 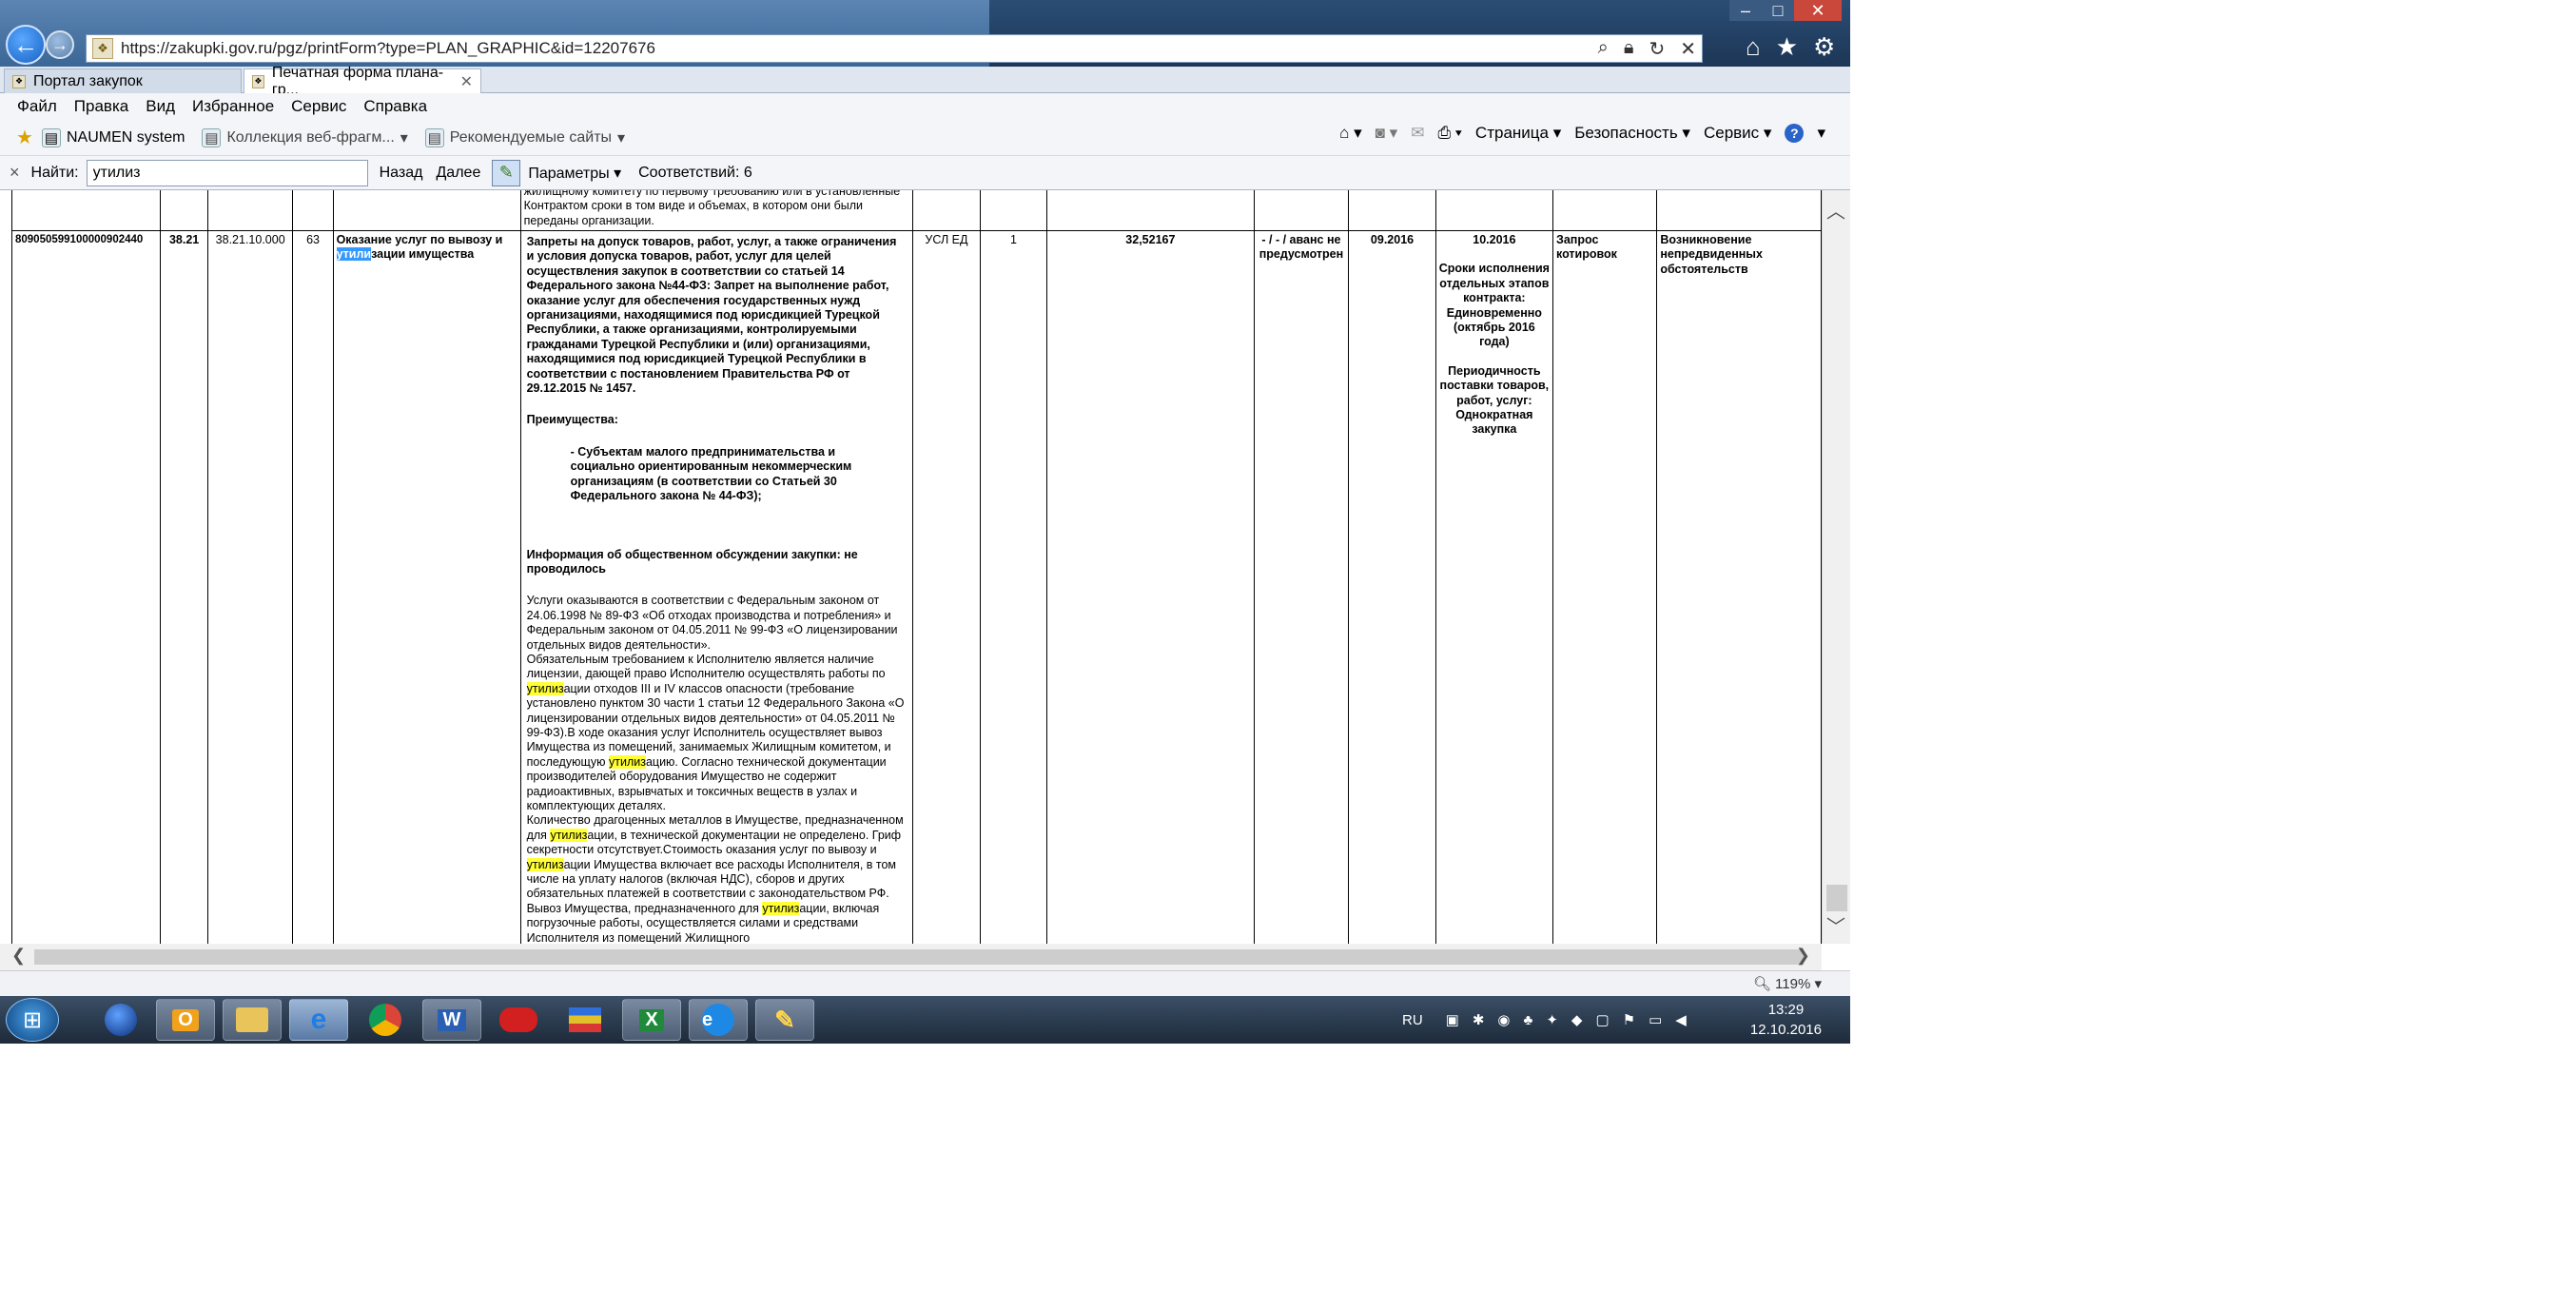 What do you see at coordinates (1836, 210) in the screenshot?
I see `scroll-up-icon: ︿` at bounding box center [1836, 210].